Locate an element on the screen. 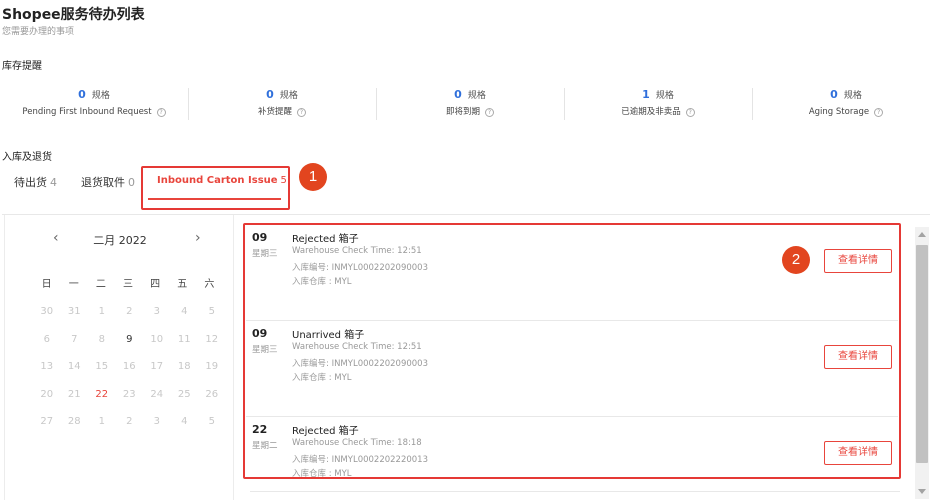 This screenshot has width=940, height=500. calendar-day: 11 is located at coordinates (185, 347).